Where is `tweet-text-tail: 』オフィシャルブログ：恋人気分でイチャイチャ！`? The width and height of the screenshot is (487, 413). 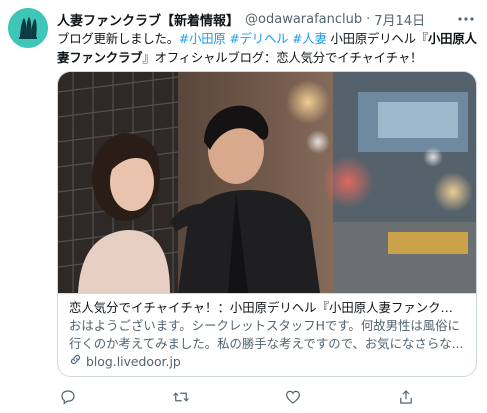 tweet-text-tail: 』オフィシャルブログ：恋人気分でイチャイチャ！ is located at coordinates (282, 57).